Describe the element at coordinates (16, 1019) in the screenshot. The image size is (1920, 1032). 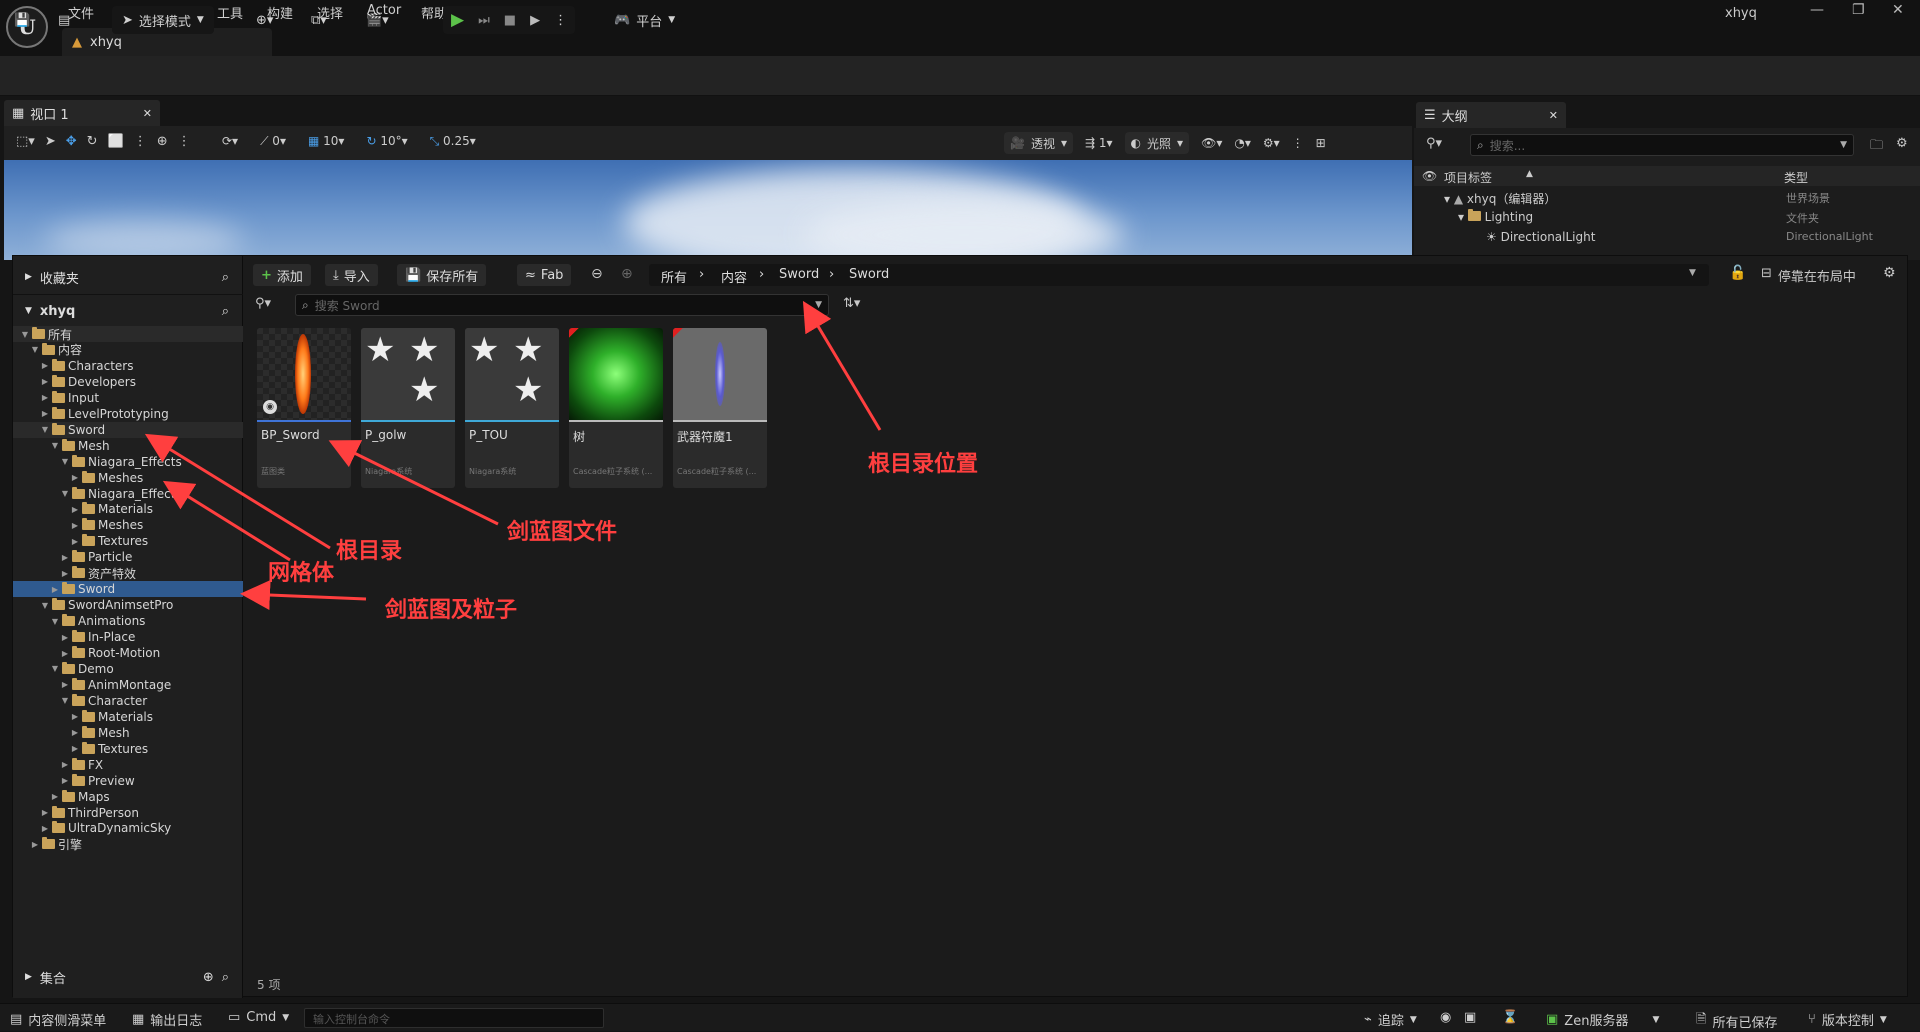
I see `drawer-icon: ▤` at that location.